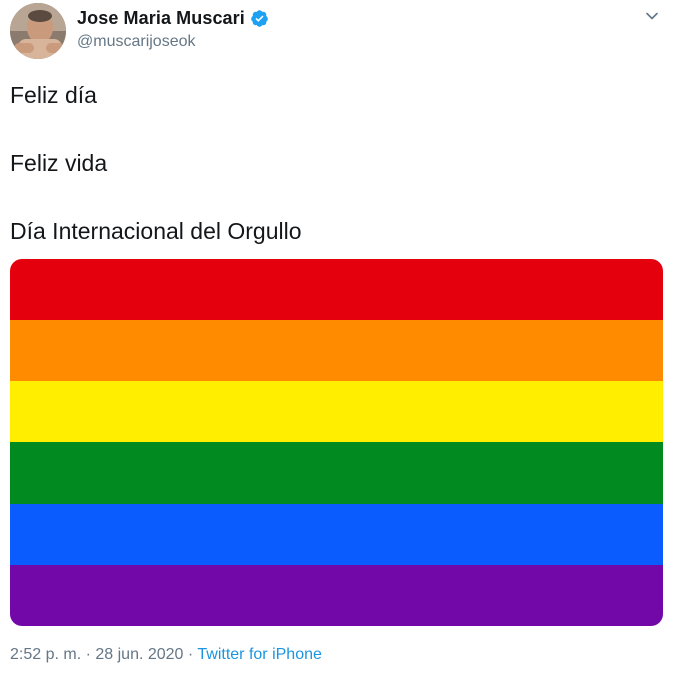 This screenshot has height=675, width=675. Describe the element at coordinates (156, 231) in the screenshot. I see `tweet-text-line-3: Día Internacional del Orgullo` at that location.